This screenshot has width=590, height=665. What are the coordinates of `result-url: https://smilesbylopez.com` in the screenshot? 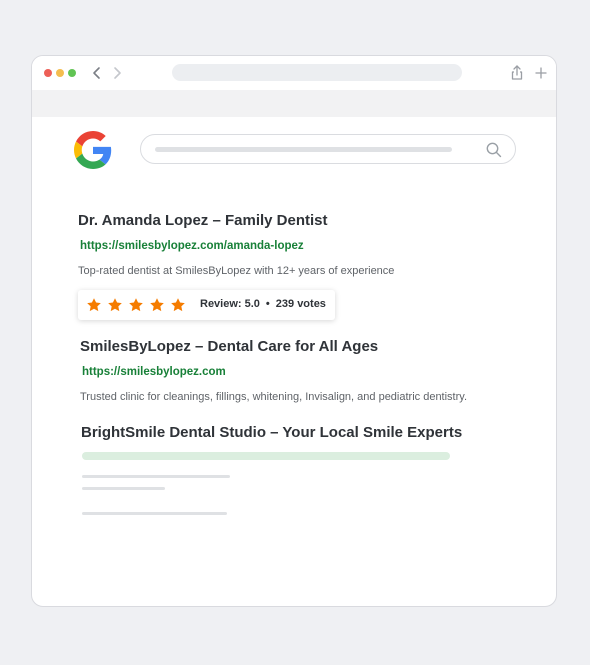 It's located at (154, 372).